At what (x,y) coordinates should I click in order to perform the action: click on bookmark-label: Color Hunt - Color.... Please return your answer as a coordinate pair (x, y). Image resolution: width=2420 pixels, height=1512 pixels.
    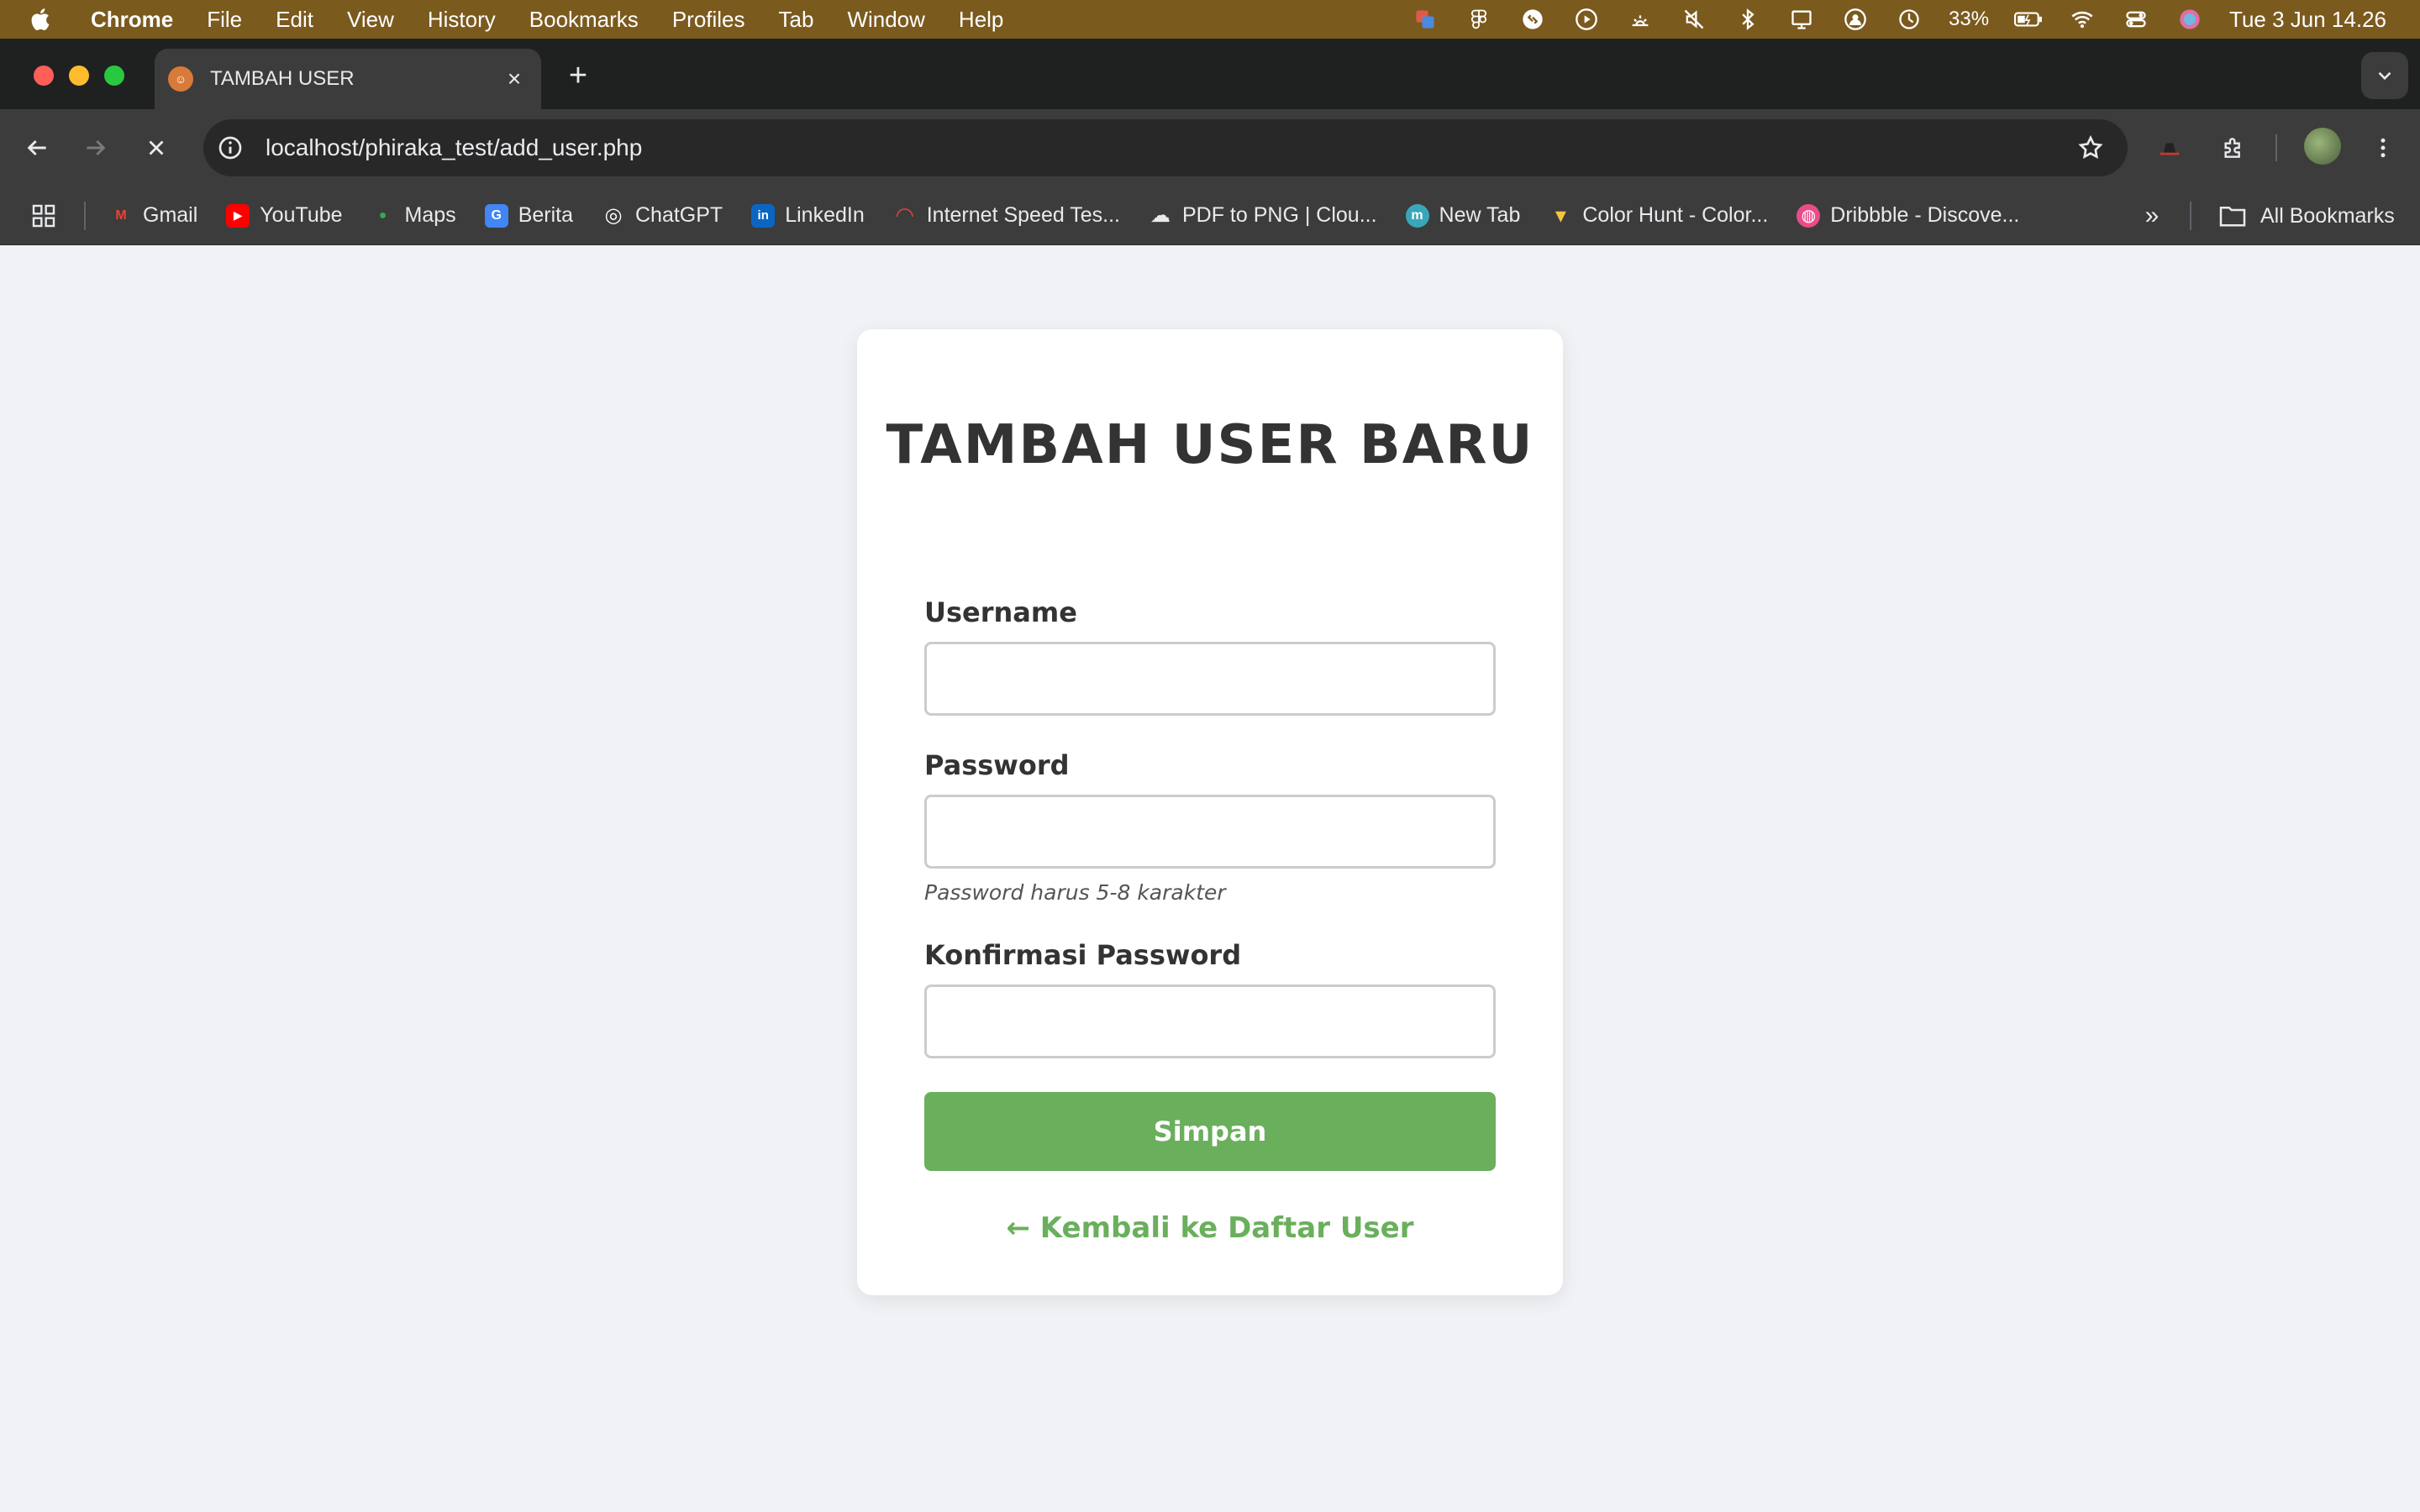
    Looking at the image, I should click on (1676, 215).